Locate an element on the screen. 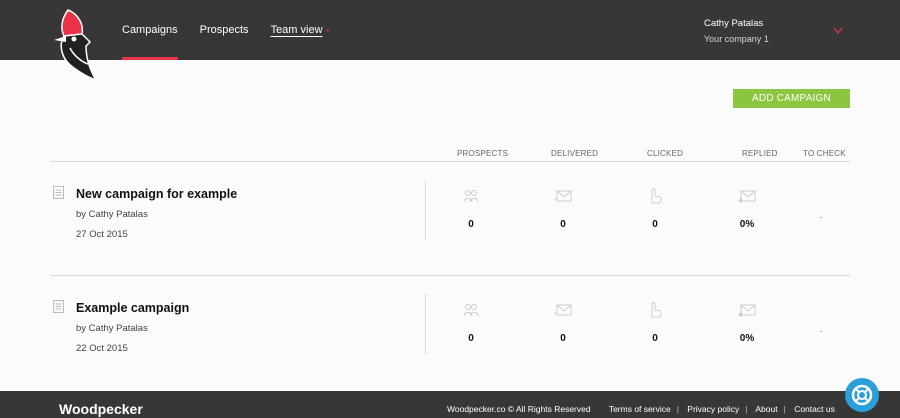  main-nav: Campaigns Prospects Team view ‹ is located at coordinates (237, 30).